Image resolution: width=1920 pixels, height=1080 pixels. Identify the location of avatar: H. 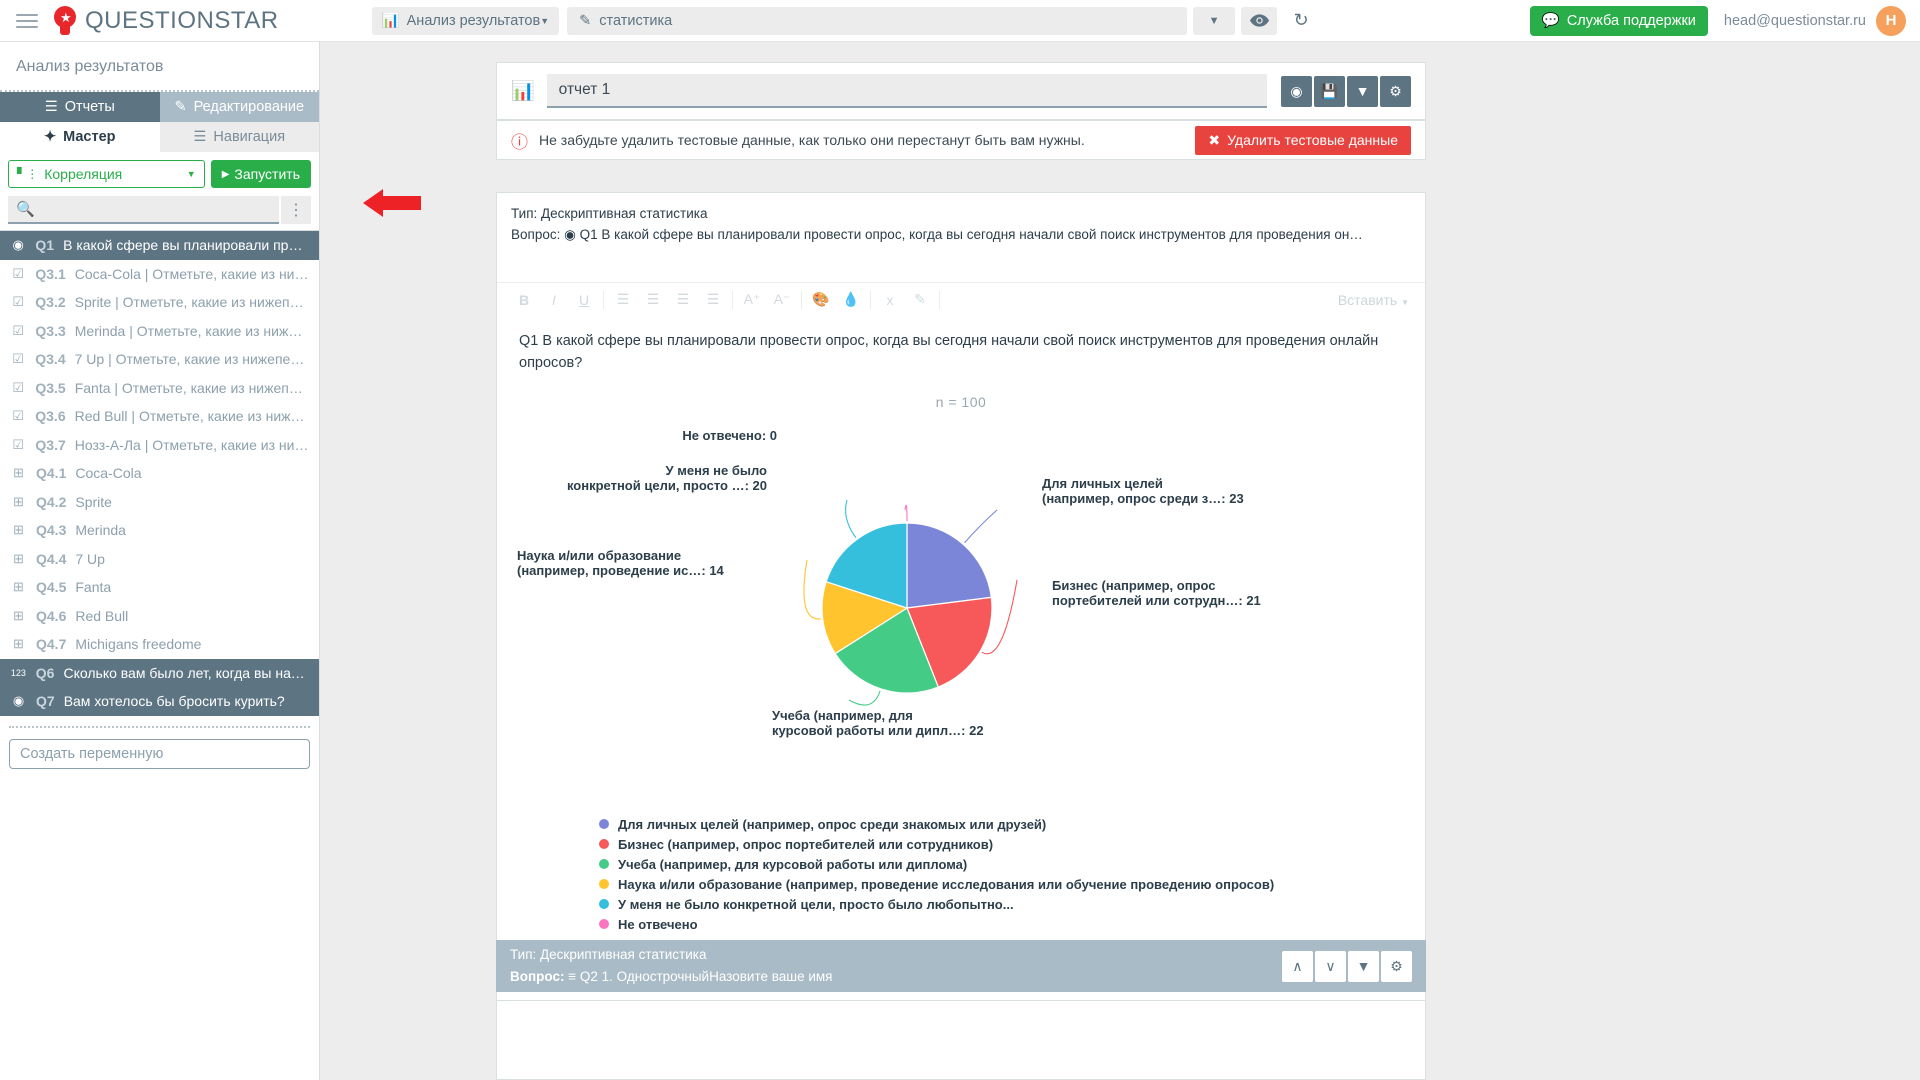
(1891, 20).